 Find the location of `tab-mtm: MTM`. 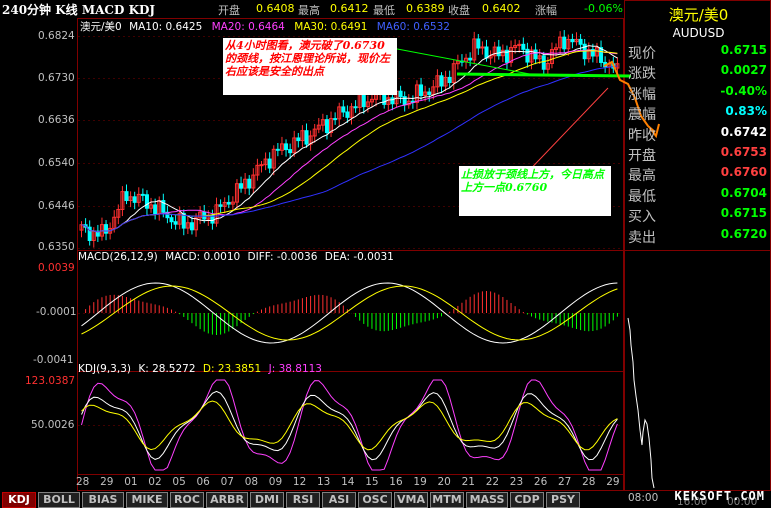

tab-mtm: MTM is located at coordinates (447, 500).